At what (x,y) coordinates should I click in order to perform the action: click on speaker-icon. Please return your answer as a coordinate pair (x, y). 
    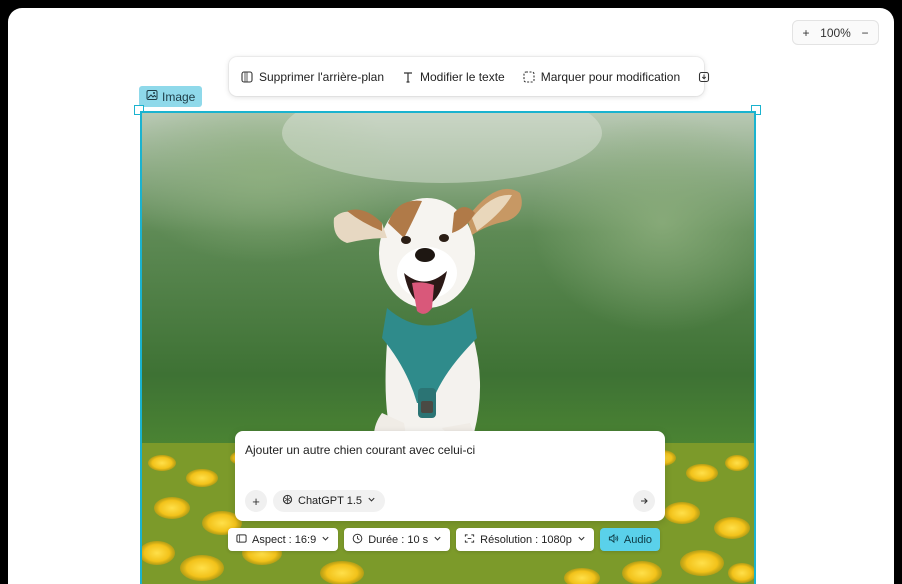
    Looking at the image, I should click on (613, 540).